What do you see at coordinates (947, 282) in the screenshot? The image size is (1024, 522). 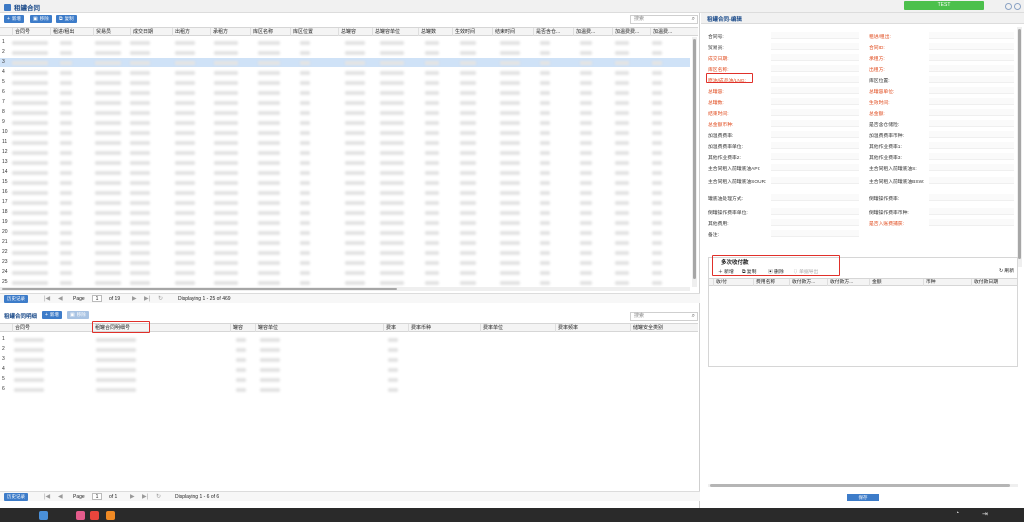 I see `payment-col-header: 币种` at bounding box center [947, 282].